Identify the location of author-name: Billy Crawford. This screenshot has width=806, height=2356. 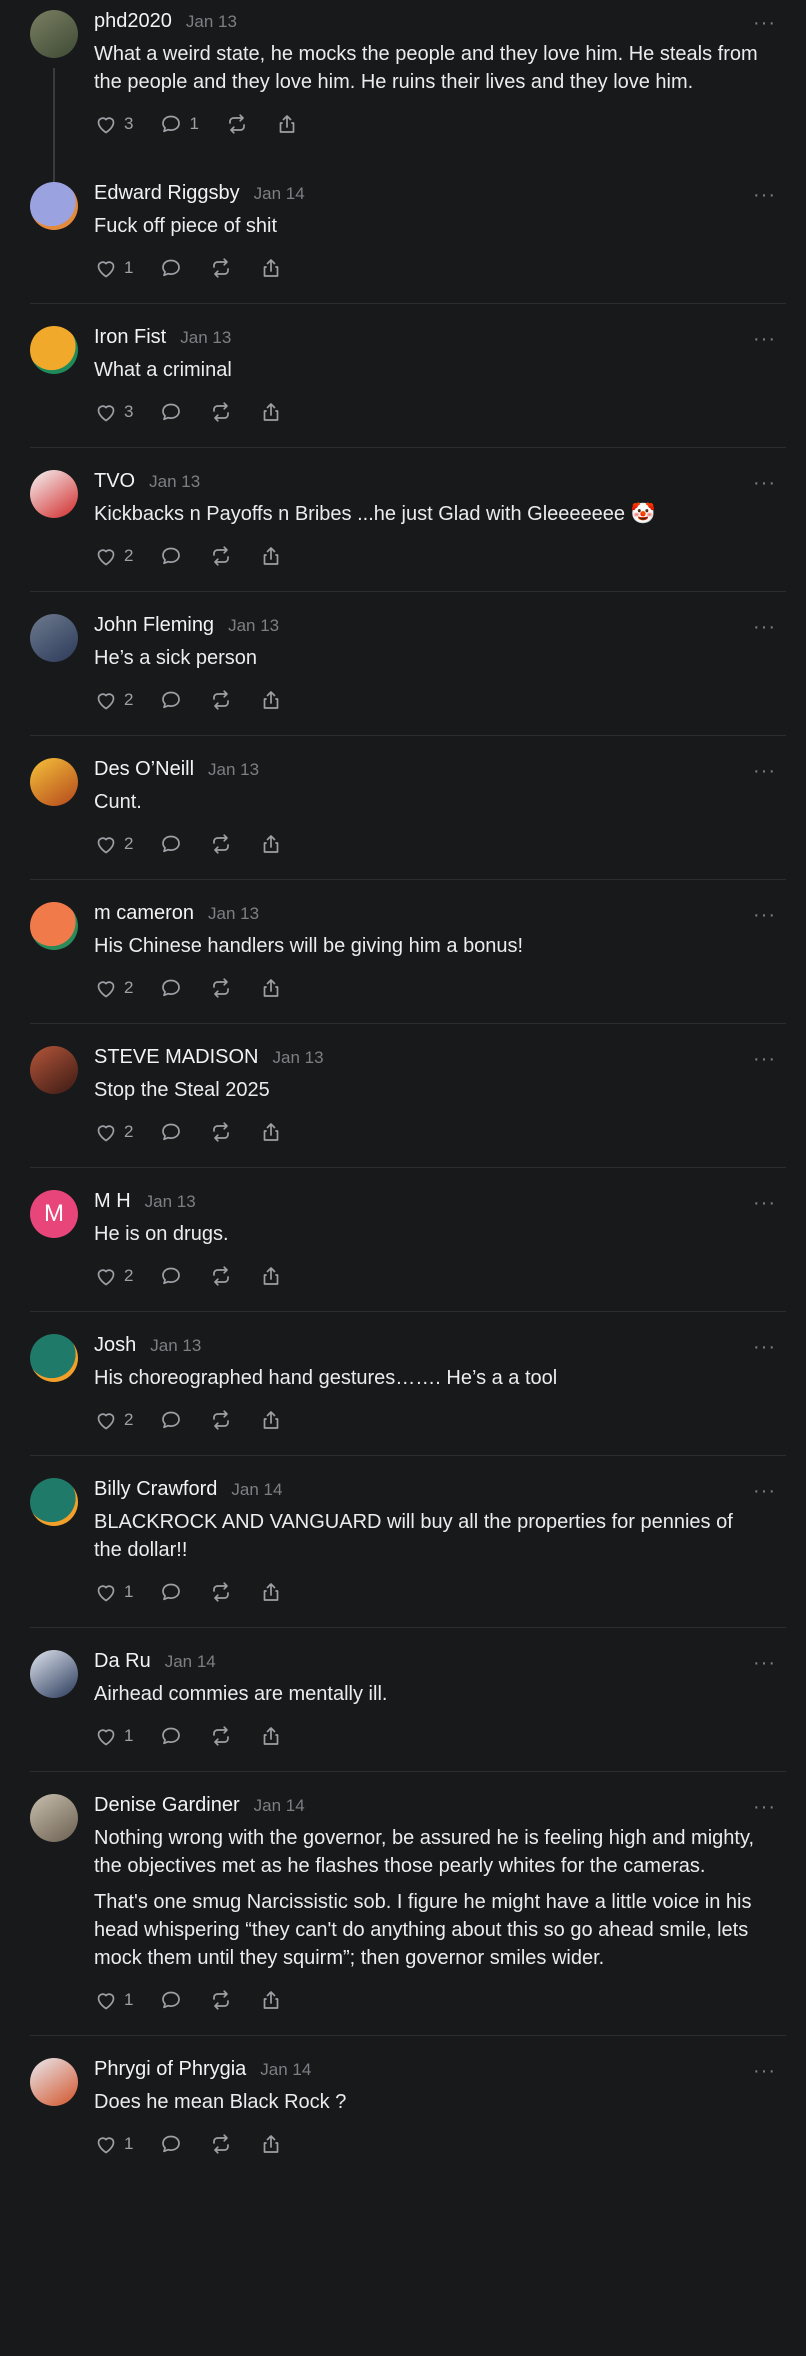
(155, 1489).